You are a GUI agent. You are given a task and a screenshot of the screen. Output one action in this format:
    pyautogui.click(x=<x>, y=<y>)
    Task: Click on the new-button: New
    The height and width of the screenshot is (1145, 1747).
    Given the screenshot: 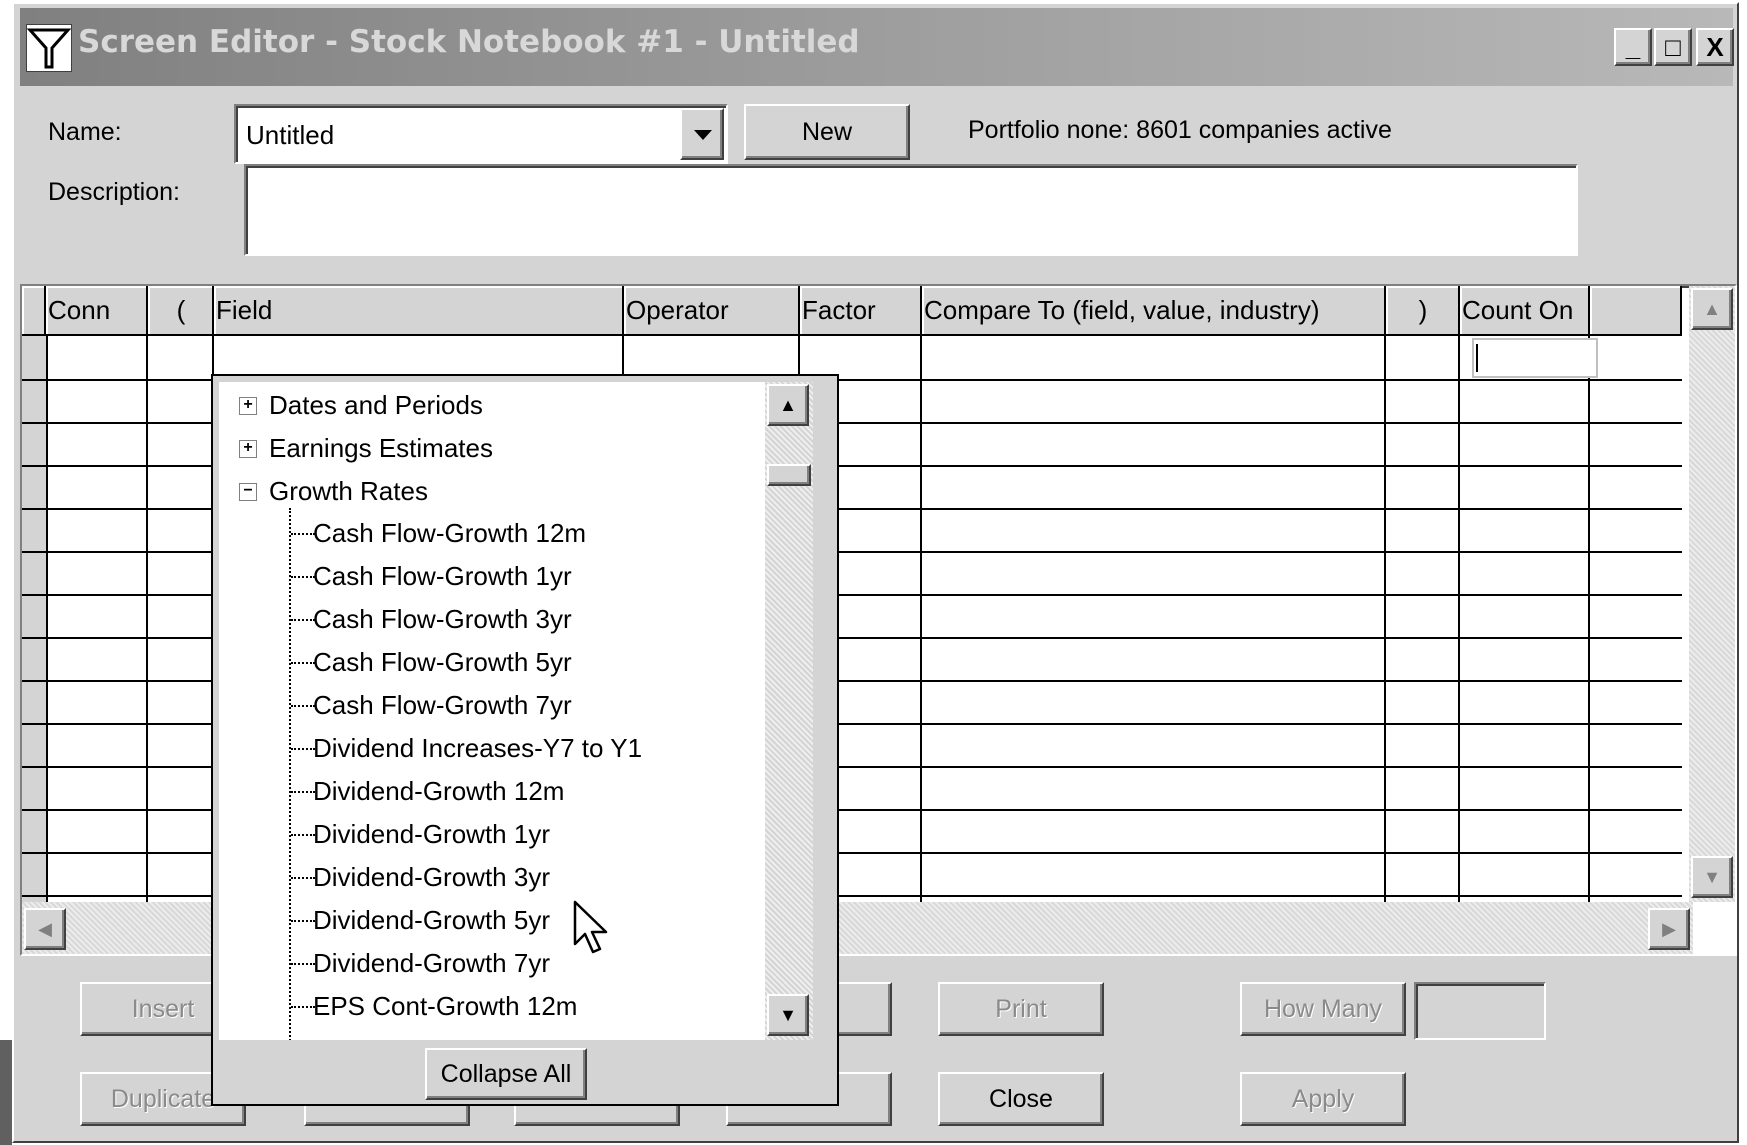 What is the action you would take?
    pyautogui.click(x=827, y=132)
    